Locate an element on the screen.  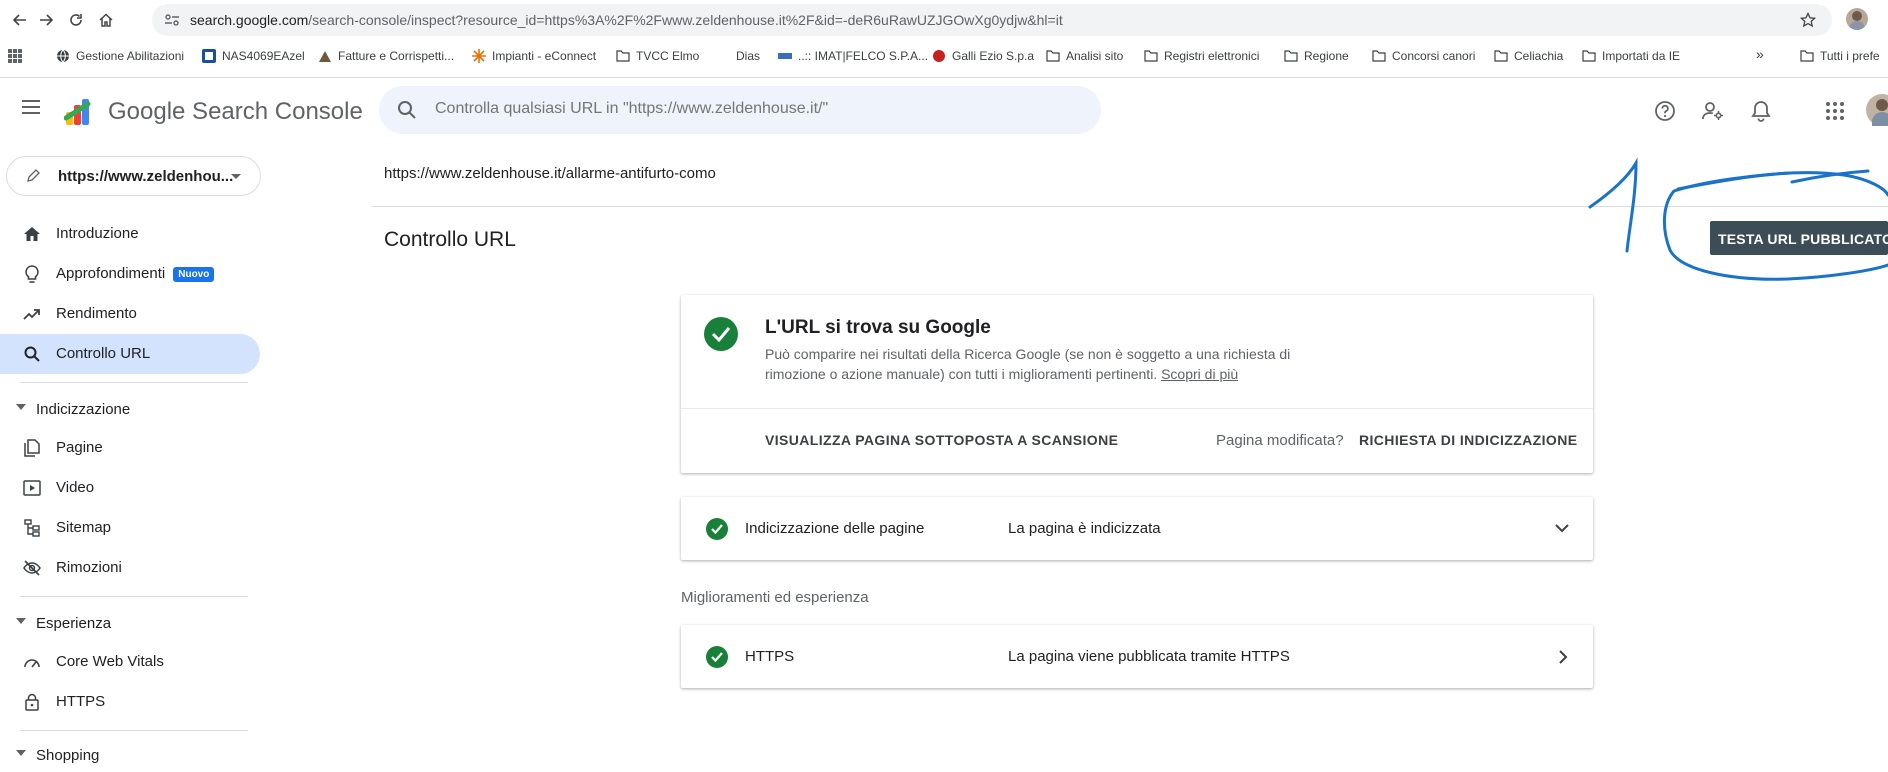
help-icon is located at coordinates (1665, 111).